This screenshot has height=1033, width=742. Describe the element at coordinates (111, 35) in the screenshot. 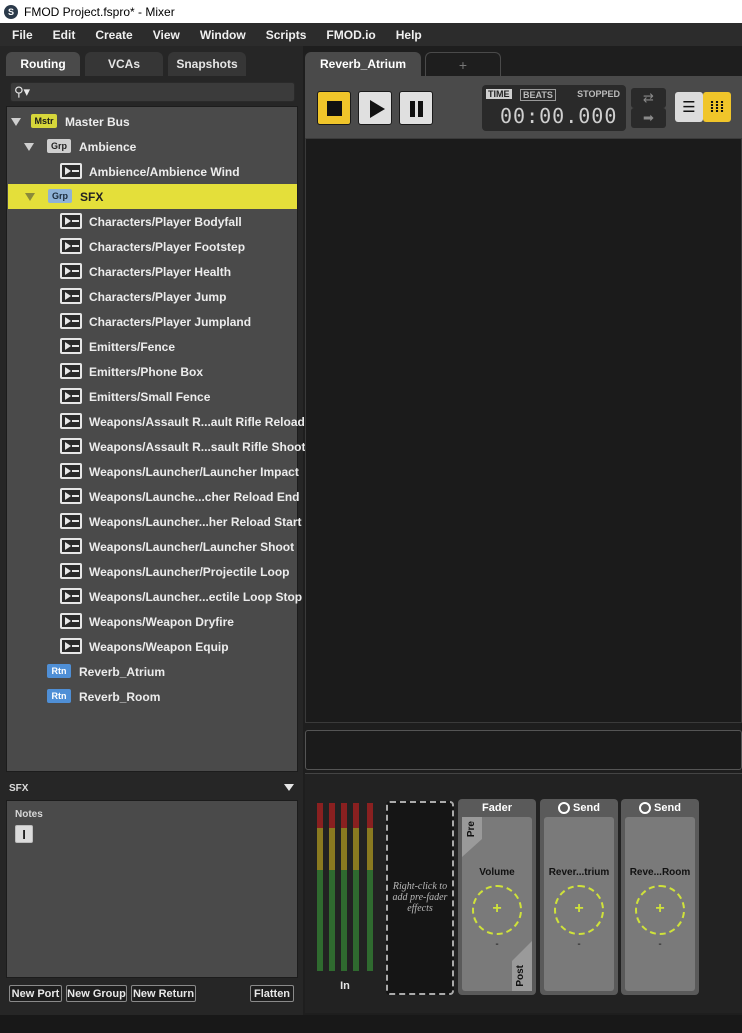

I see `menu-create: Create` at that location.